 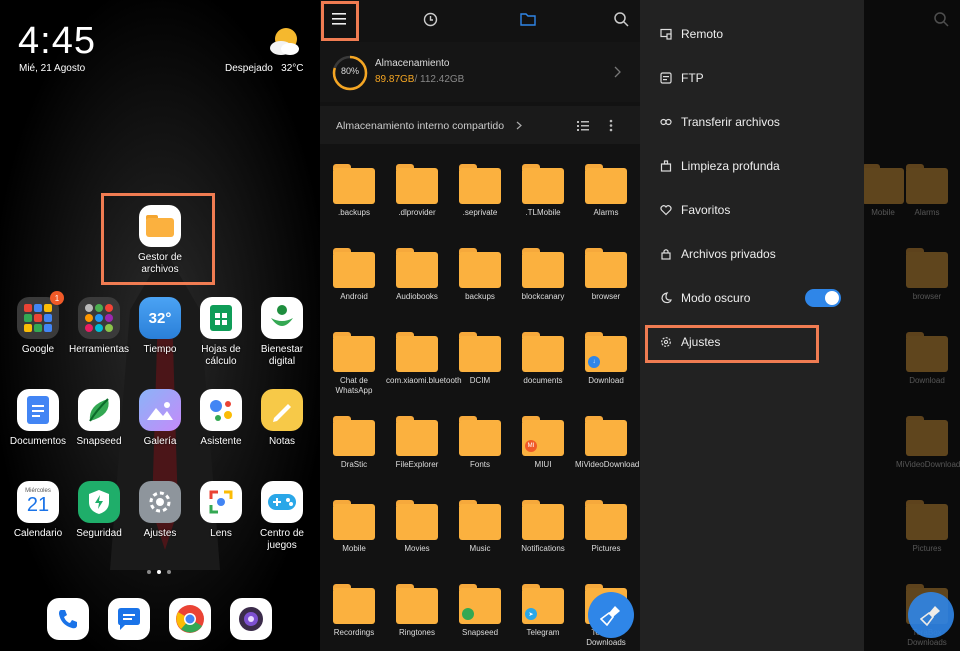 What do you see at coordinates (354, 296) in the screenshot?
I see `folder-label: Android` at bounding box center [354, 296].